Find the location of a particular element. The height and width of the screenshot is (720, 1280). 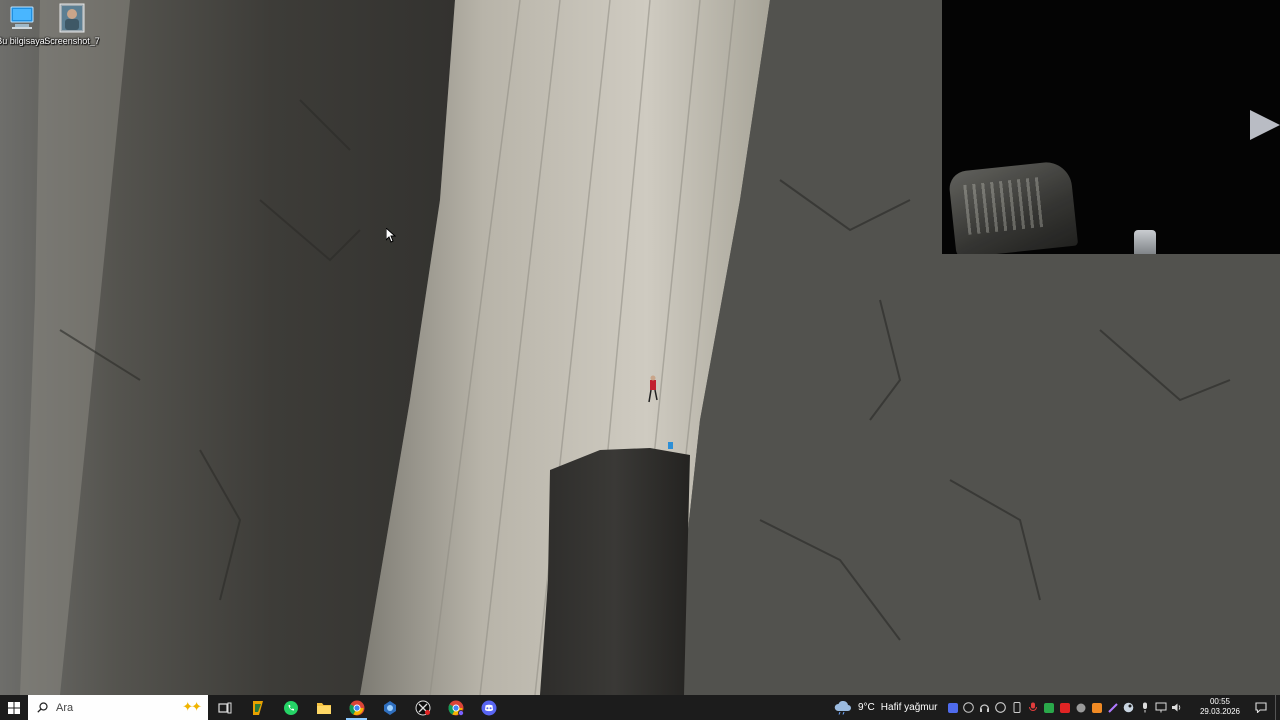

taskbar-app-file-explorer is located at coordinates (323, 707).